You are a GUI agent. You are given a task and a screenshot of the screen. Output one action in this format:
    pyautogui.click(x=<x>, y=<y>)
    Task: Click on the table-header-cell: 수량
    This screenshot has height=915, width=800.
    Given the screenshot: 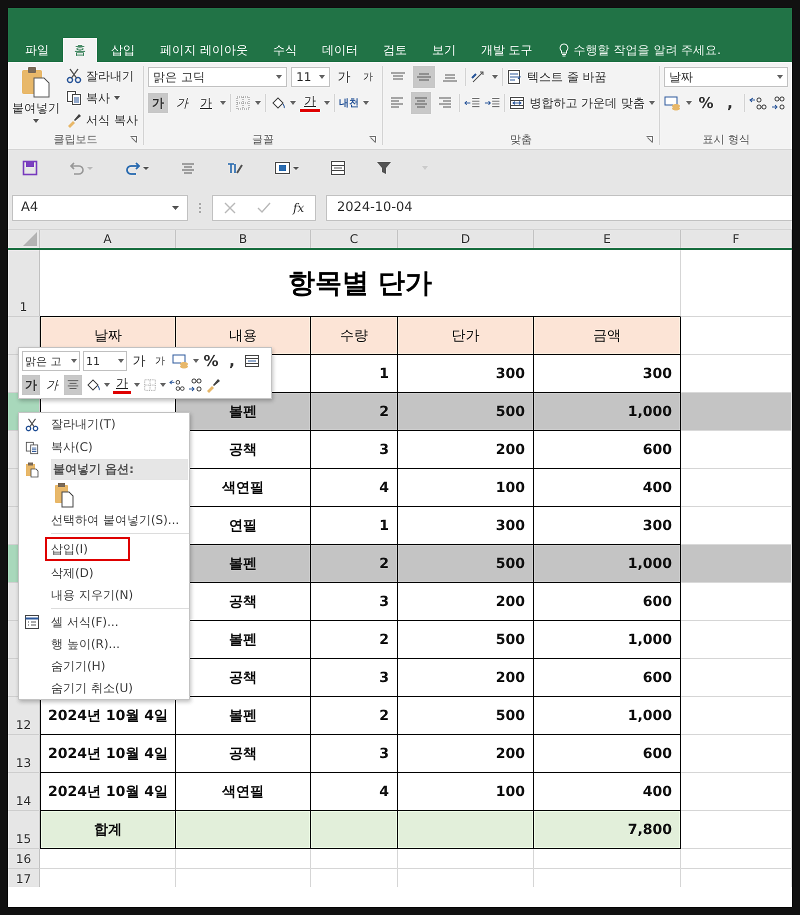 What is the action you would take?
    pyautogui.click(x=354, y=336)
    